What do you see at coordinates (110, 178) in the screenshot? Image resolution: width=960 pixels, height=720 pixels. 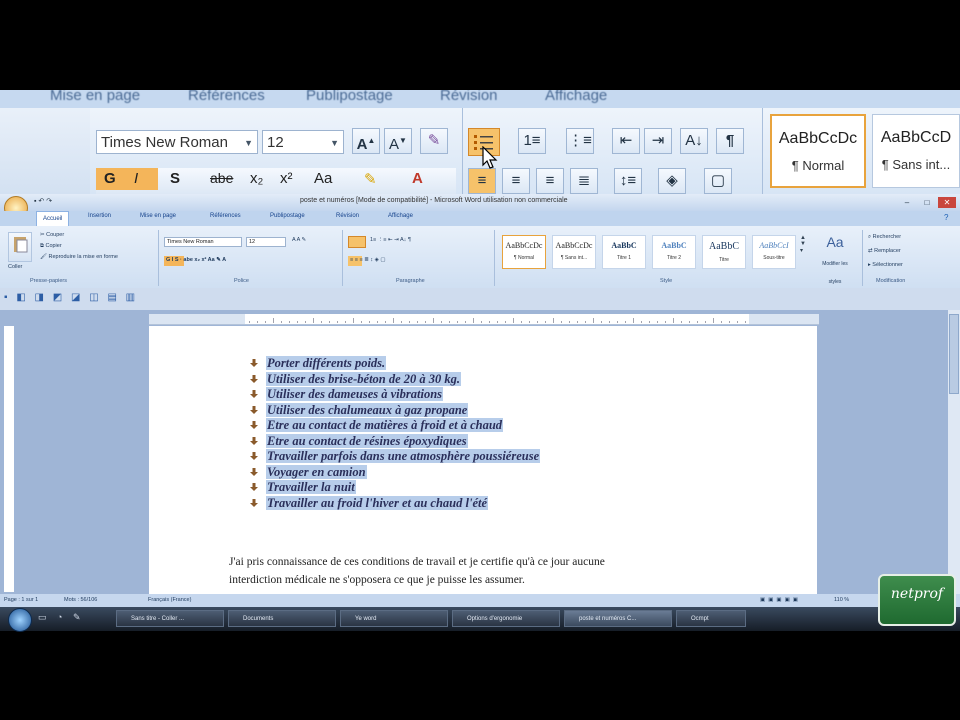 I see `bold-icon: G` at bounding box center [110, 178].